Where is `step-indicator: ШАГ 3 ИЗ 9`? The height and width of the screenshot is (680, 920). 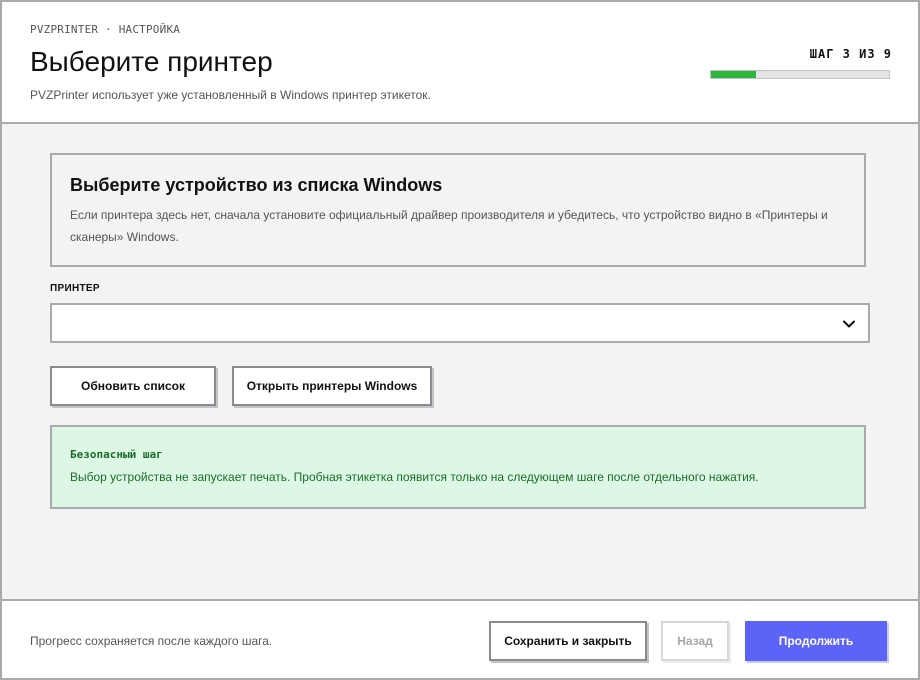
step-indicator: ШАГ 3 ИЗ 9 is located at coordinates (850, 54).